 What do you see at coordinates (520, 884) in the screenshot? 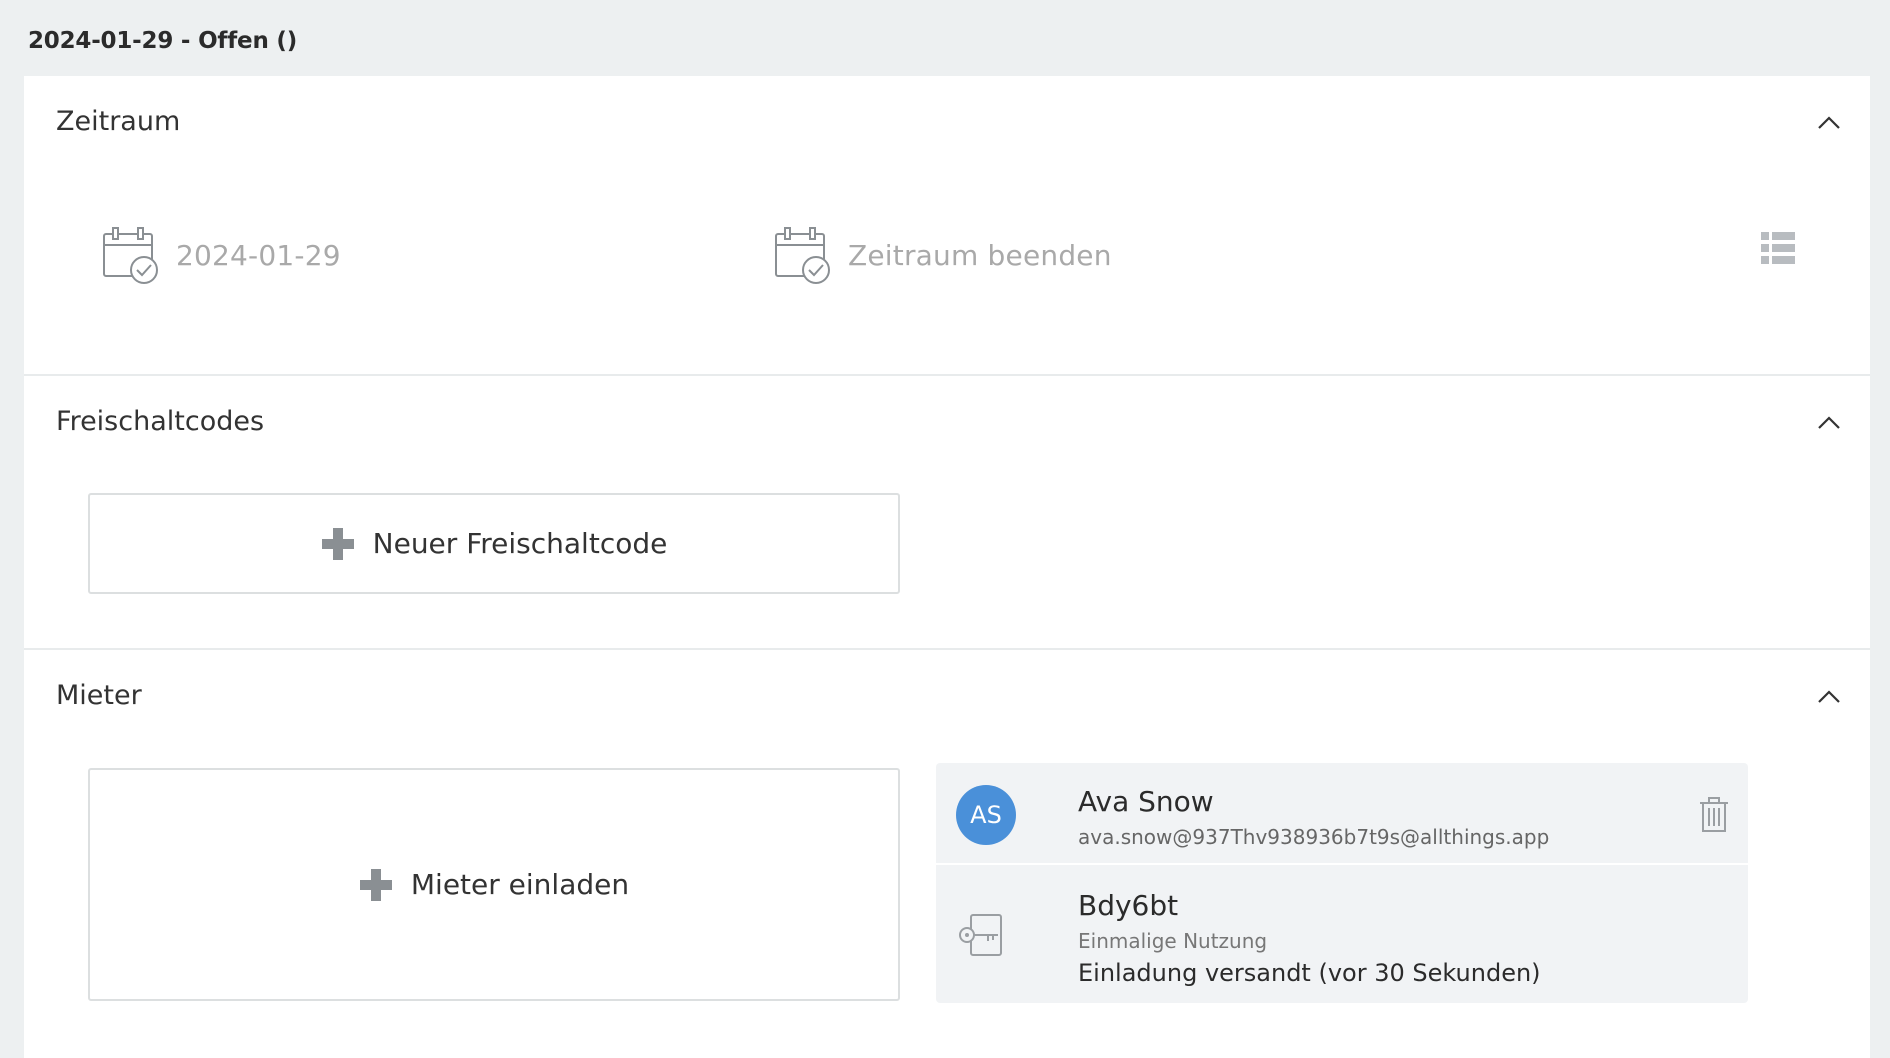
I see `invite-tenant-label: Mieter einladen` at bounding box center [520, 884].